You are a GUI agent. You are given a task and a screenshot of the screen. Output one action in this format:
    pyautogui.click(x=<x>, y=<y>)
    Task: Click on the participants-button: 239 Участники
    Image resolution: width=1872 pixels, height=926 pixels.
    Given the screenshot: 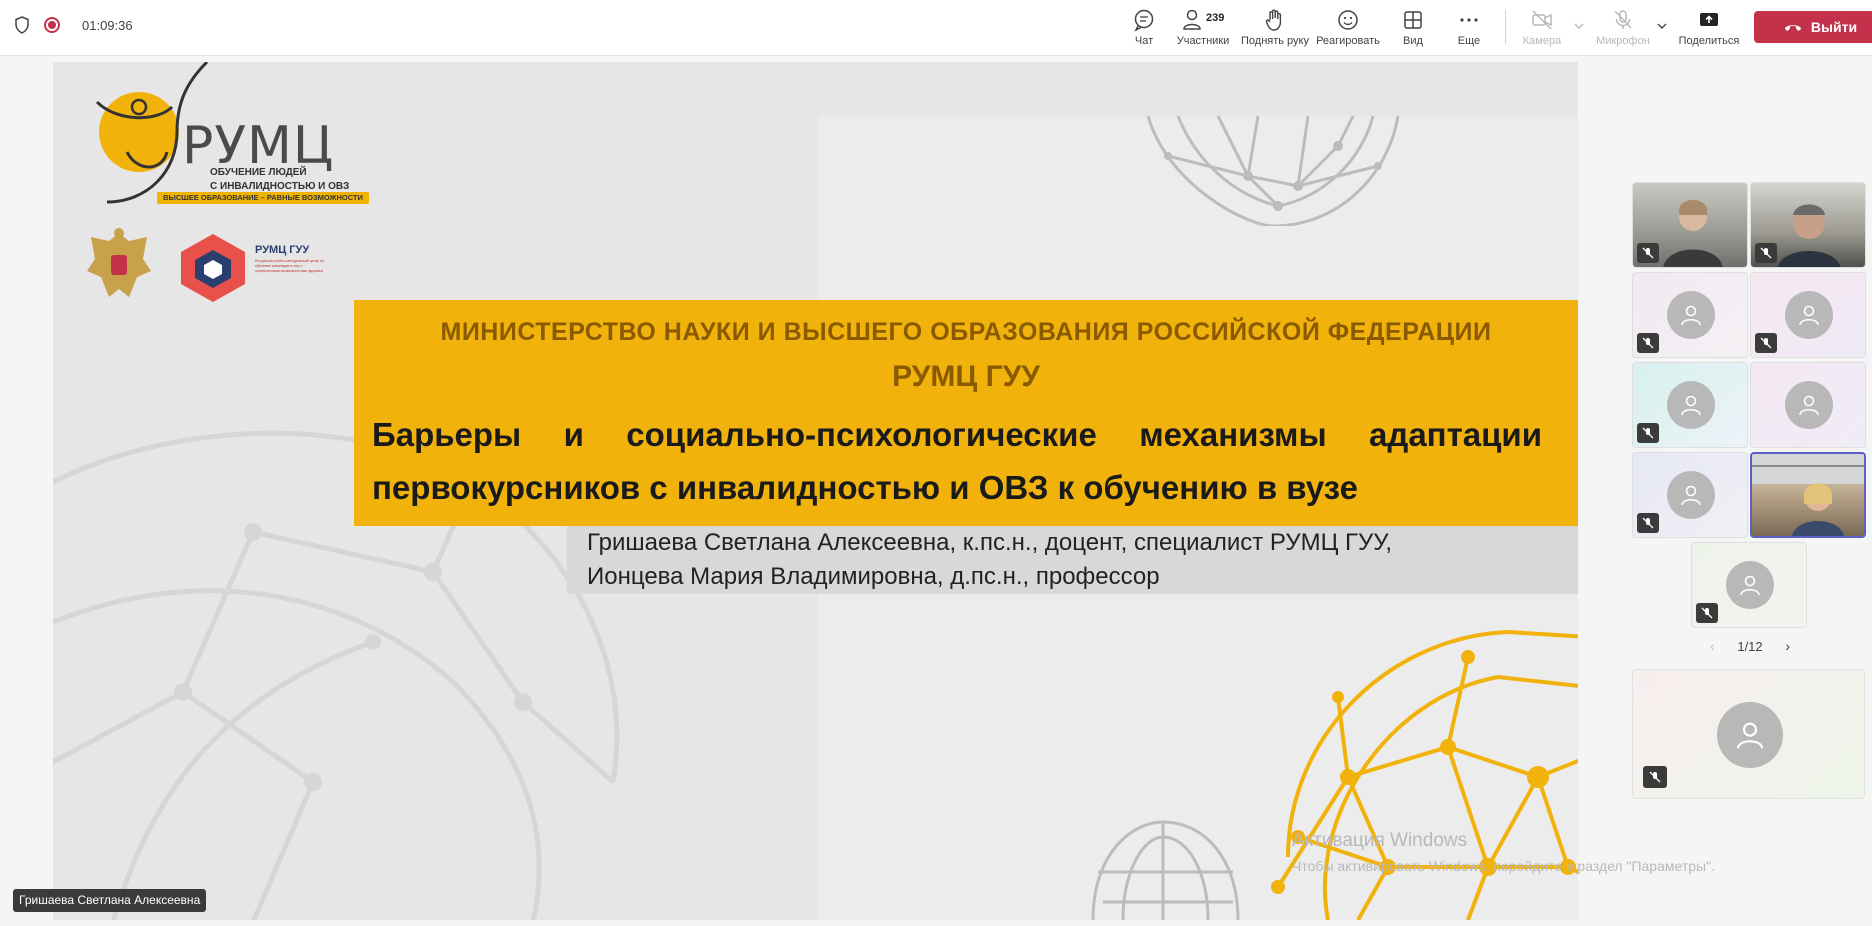 What is the action you would take?
    pyautogui.click(x=1203, y=27)
    